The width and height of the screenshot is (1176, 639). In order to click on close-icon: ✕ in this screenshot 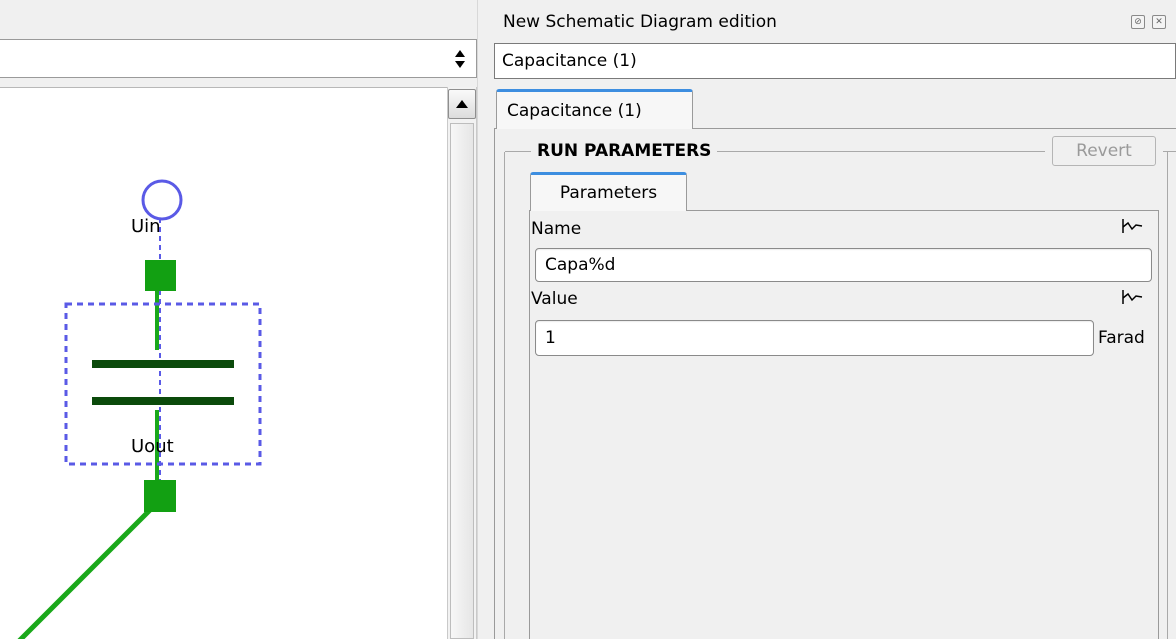, I will do `click(1159, 22)`.